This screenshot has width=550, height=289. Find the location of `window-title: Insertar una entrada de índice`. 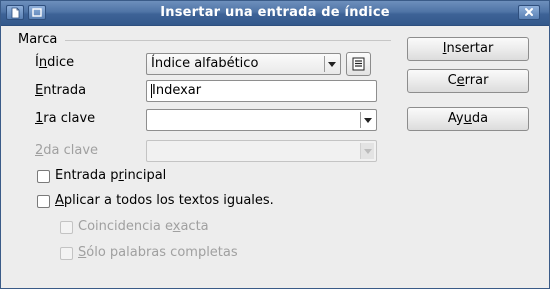

window-title: Insertar una entrada de índice is located at coordinates (275, 12).